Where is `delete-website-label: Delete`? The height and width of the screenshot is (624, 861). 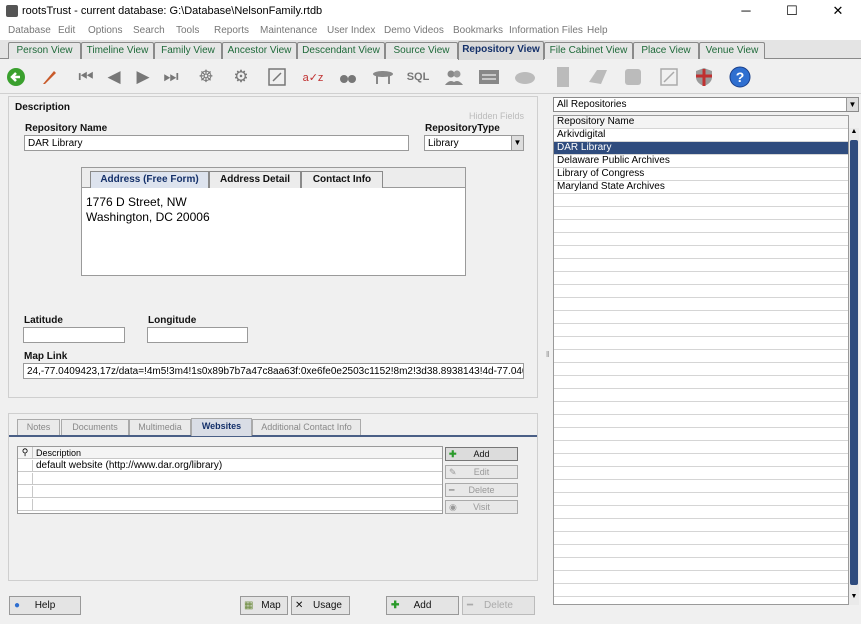
delete-website-label: Delete is located at coordinates (481, 490).